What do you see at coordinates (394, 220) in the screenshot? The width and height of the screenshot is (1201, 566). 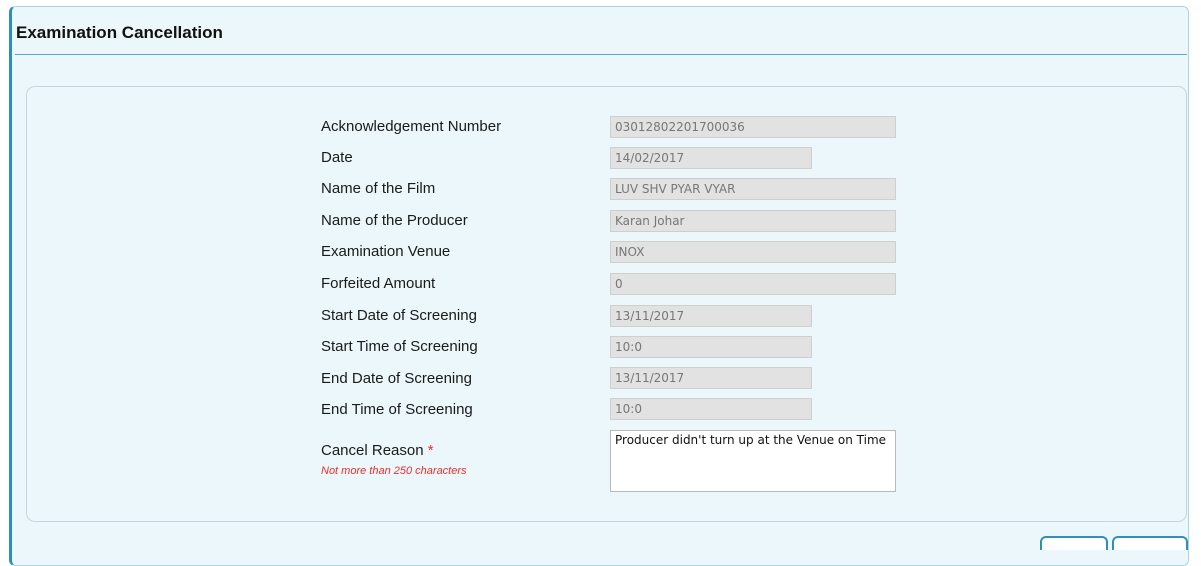 I see `producer-name-label: Name of the Producer` at bounding box center [394, 220].